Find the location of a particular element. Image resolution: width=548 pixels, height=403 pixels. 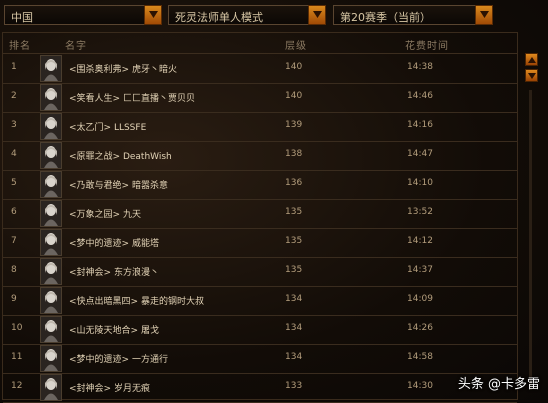

column-header-time: 花费时间 is located at coordinates (427, 44).